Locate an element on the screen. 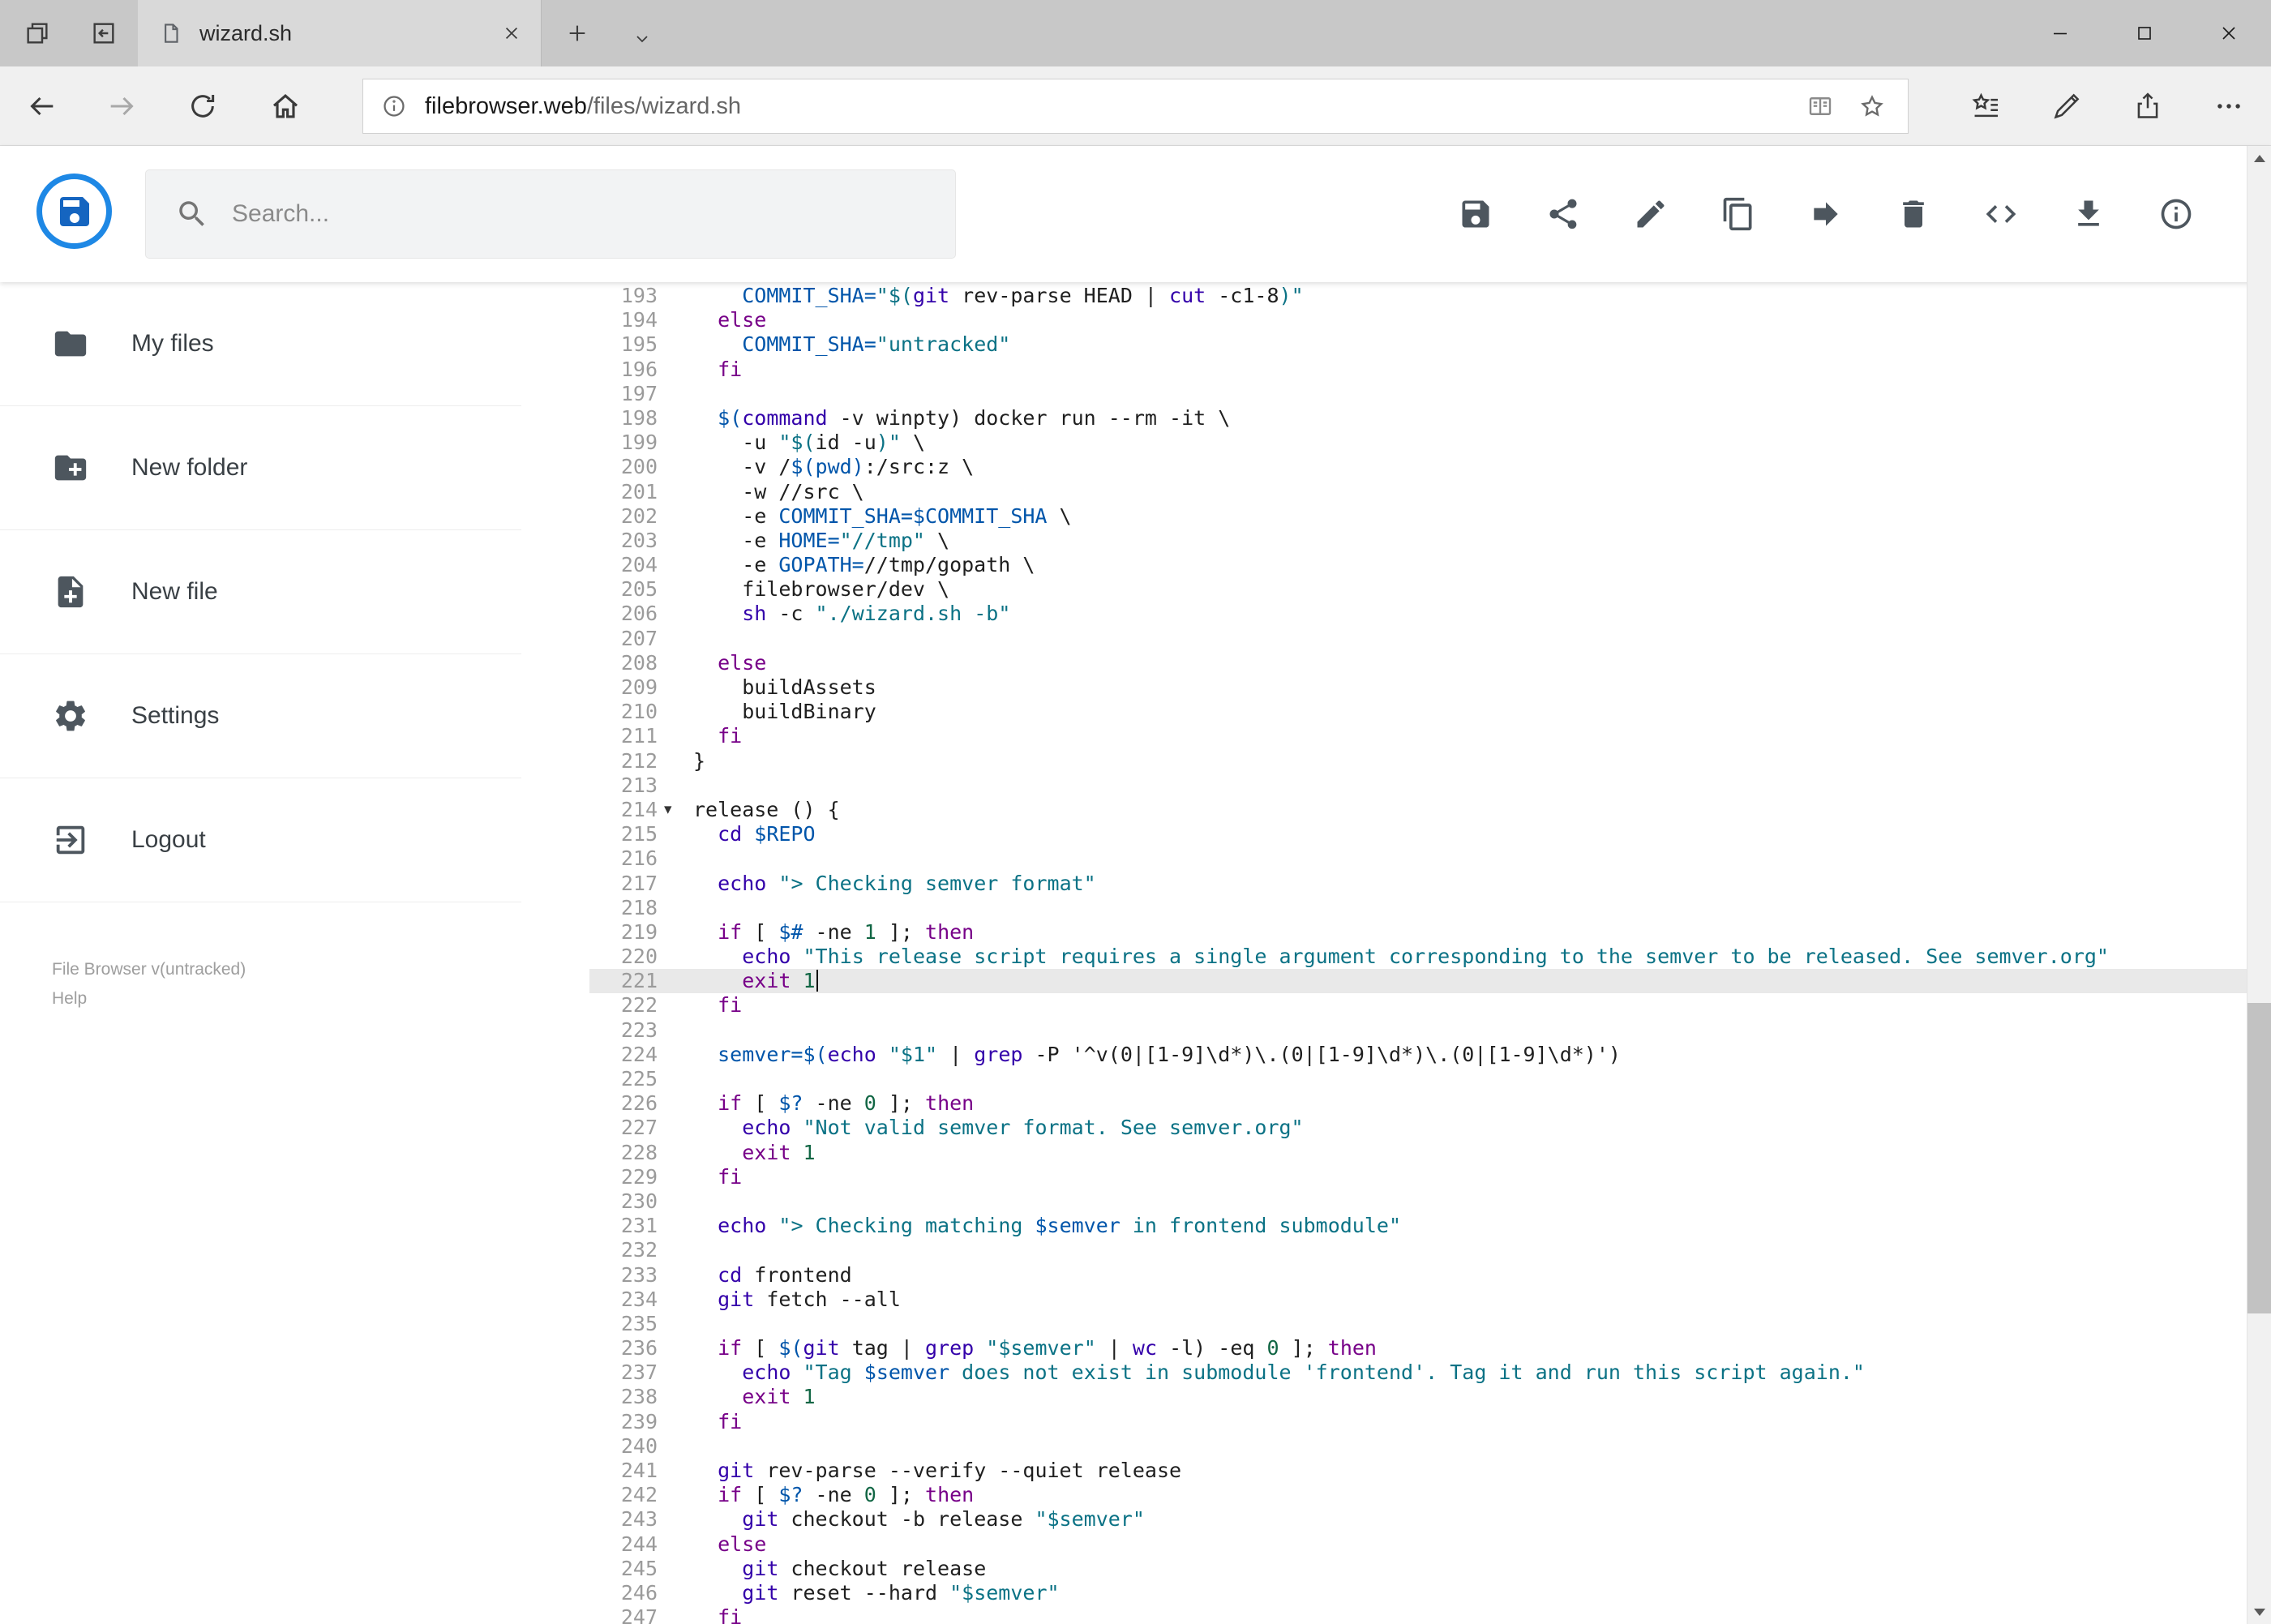 This screenshot has width=2271, height=1624. code-line: 195 COMMIT_SHA="untracked" is located at coordinates (1418, 345).